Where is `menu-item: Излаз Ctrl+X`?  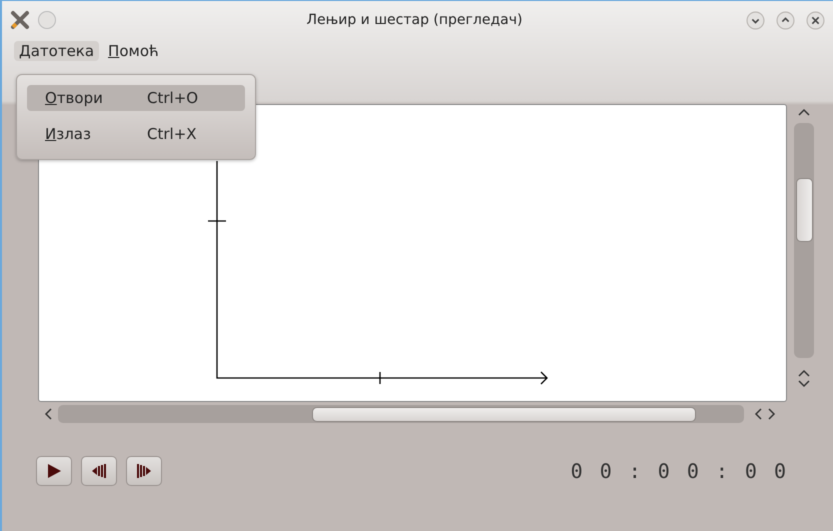 menu-item: Излаз Ctrl+X is located at coordinates (136, 134).